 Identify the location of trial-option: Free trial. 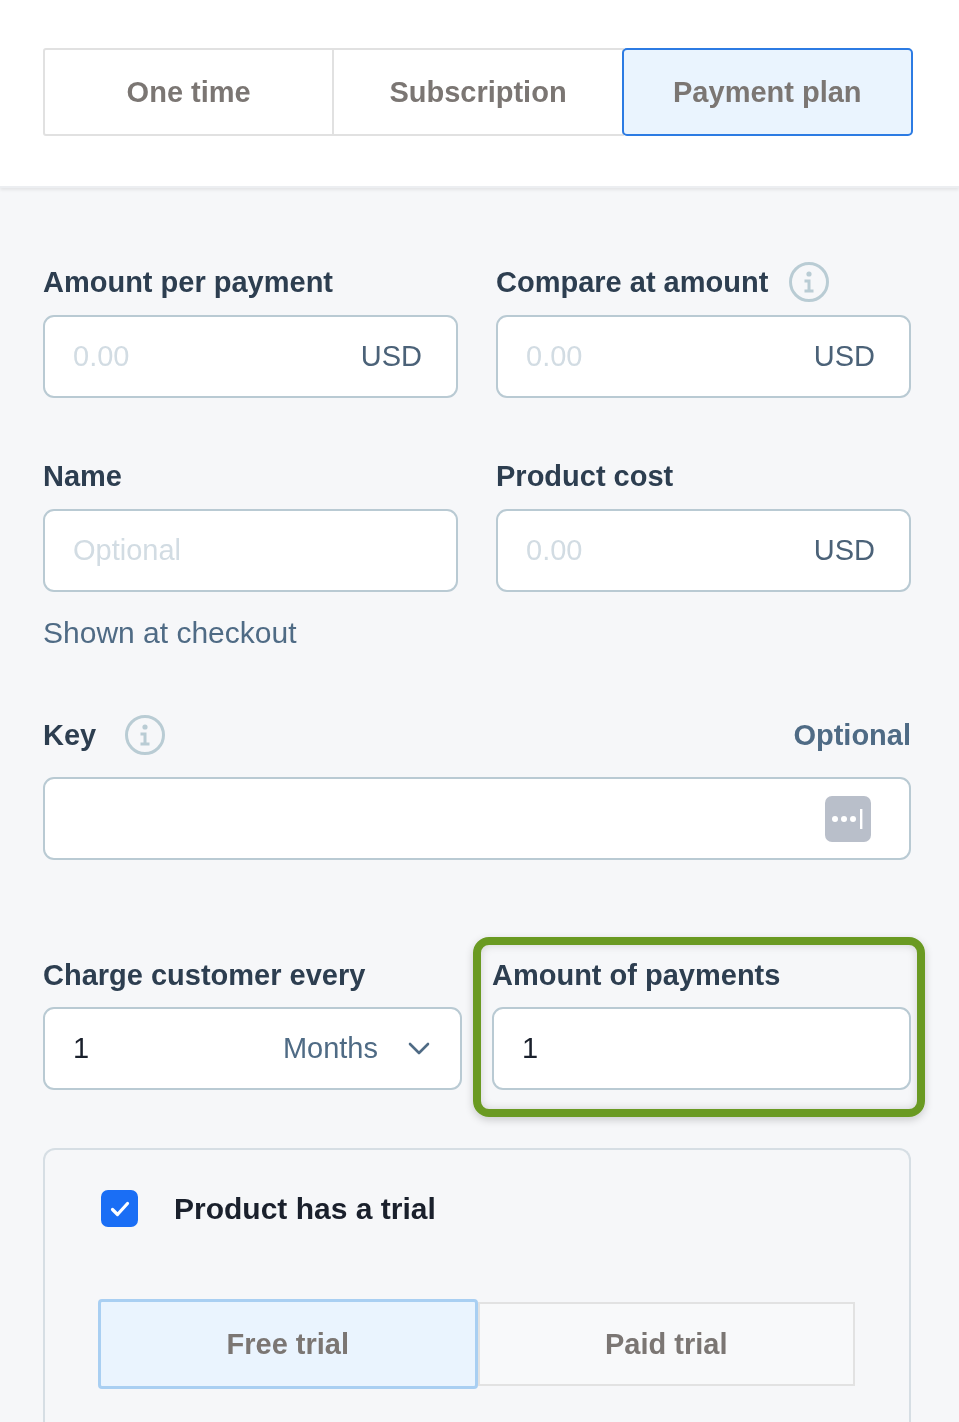
(288, 1344).